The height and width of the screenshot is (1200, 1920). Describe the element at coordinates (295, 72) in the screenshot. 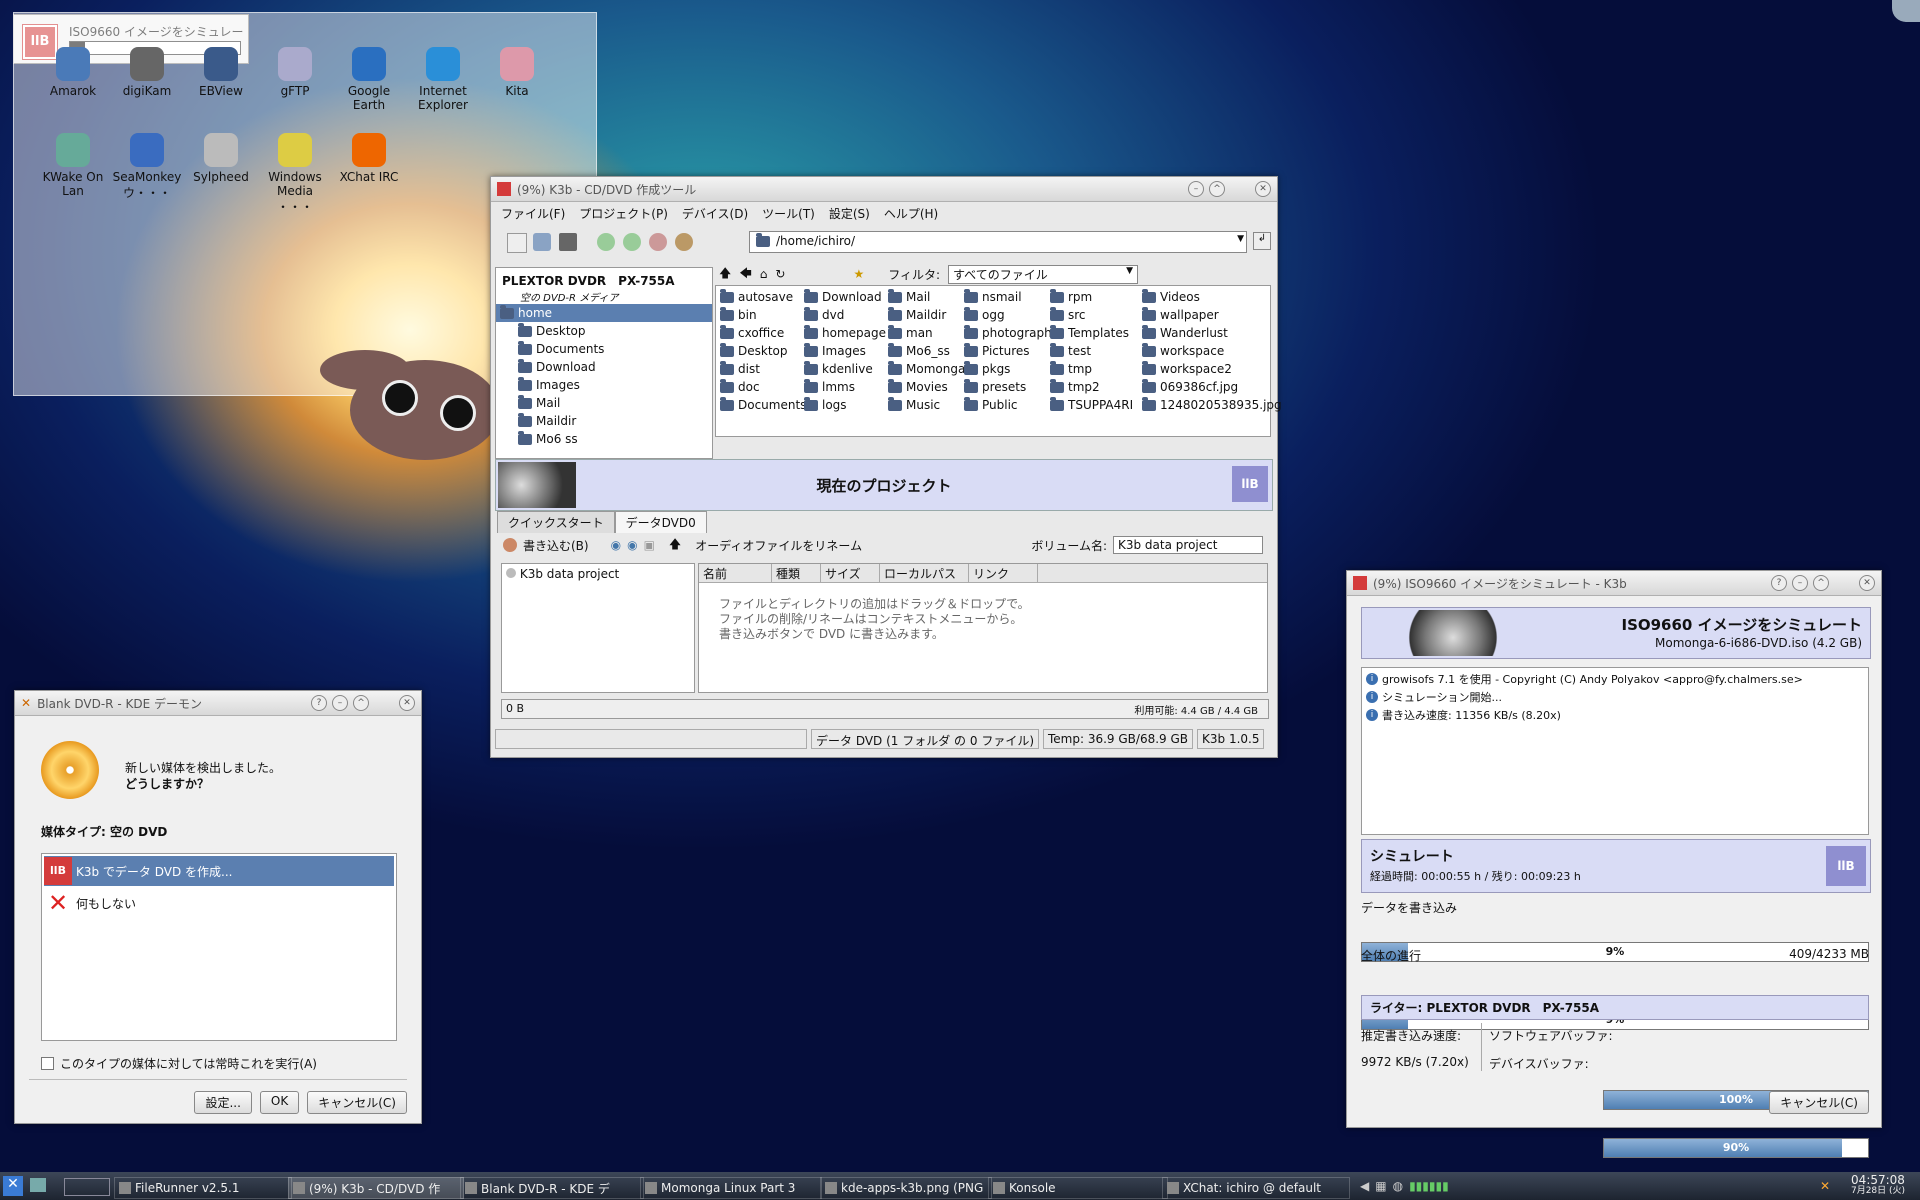

I see `desktop-icon: gFTP` at that location.